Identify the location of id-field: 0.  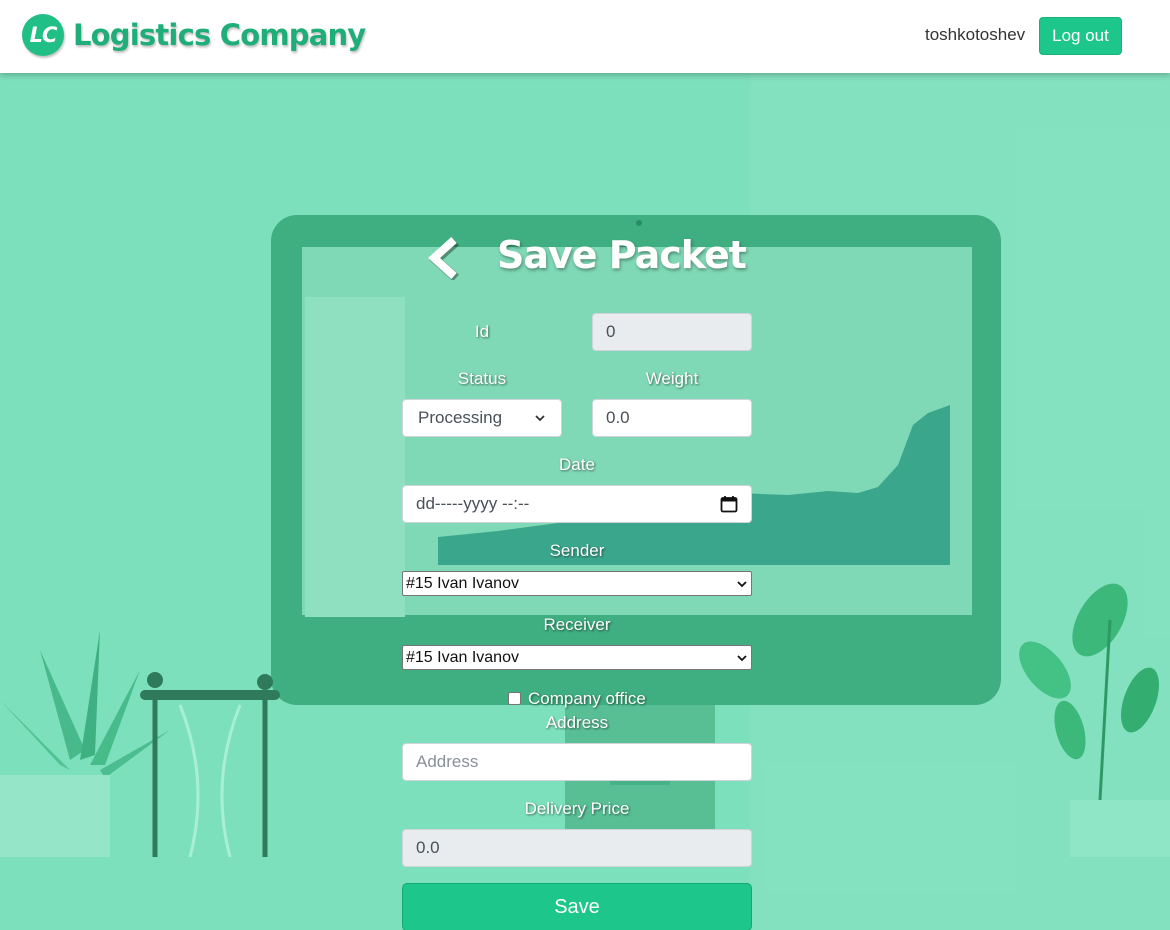
(672, 332).